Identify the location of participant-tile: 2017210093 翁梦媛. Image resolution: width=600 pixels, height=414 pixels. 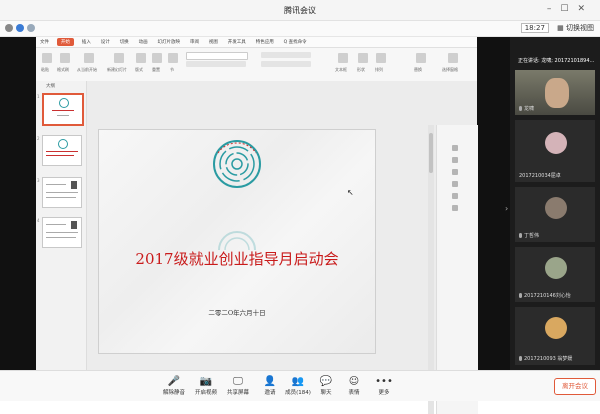
(555, 336).